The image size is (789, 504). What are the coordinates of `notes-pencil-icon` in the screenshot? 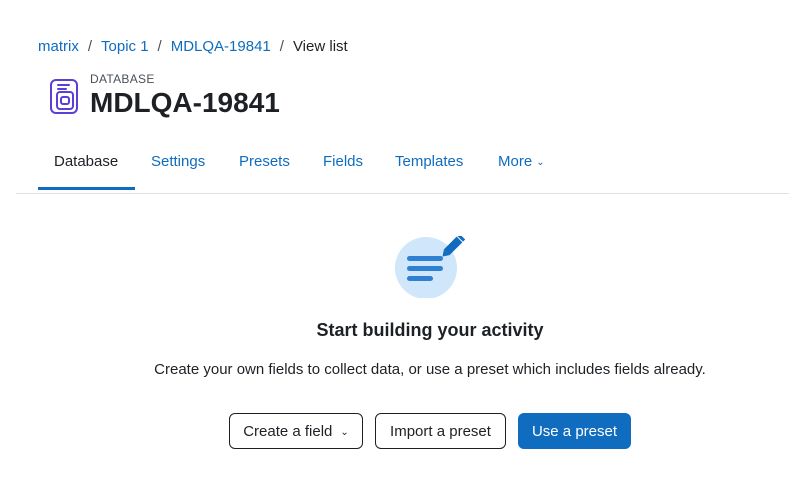 It's located at (430, 267).